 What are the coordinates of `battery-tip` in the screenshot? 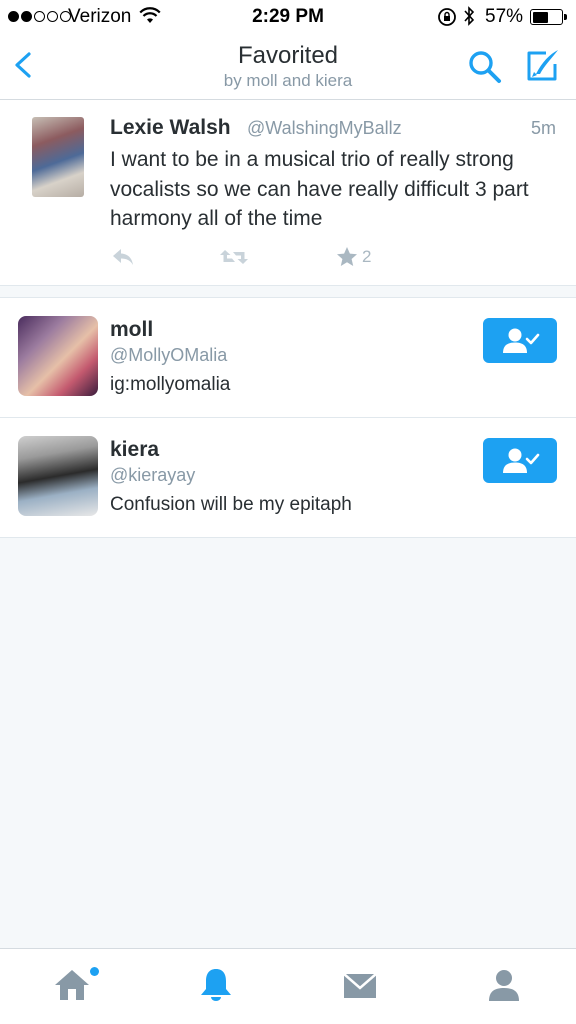 It's located at (565, 17).